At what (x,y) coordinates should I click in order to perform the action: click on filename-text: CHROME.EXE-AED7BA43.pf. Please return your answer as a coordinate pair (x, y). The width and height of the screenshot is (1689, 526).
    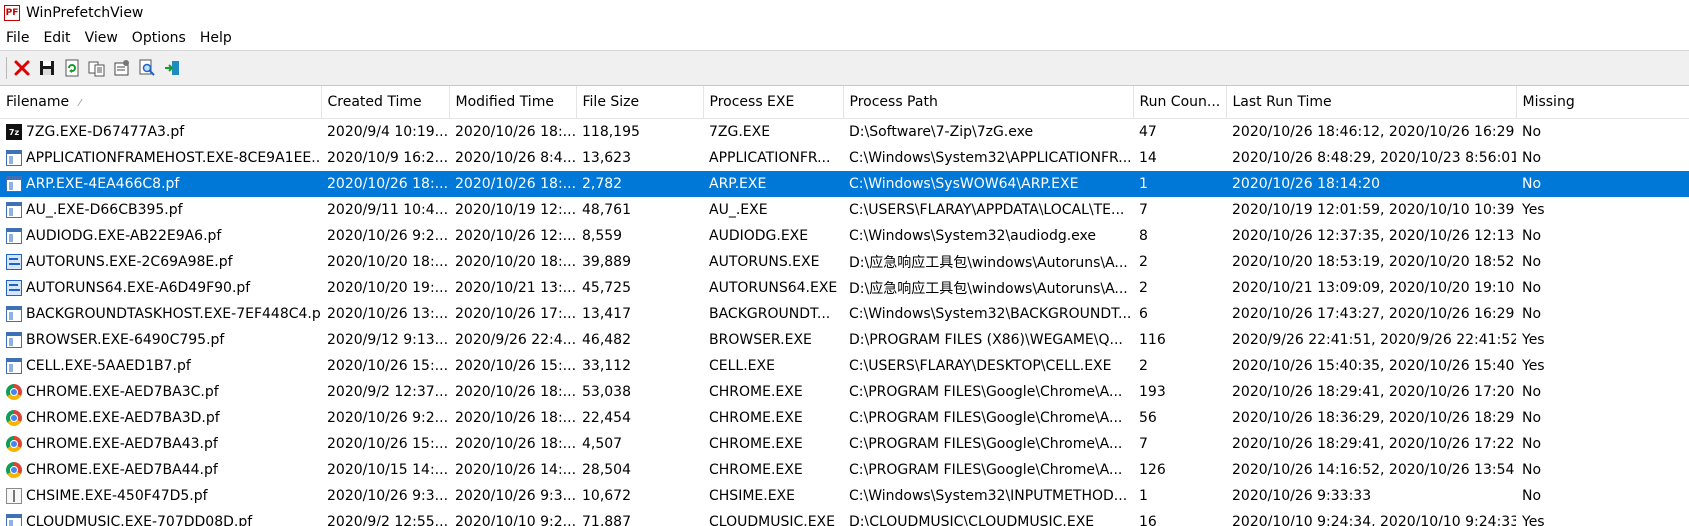
    Looking at the image, I should click on (122, 444).